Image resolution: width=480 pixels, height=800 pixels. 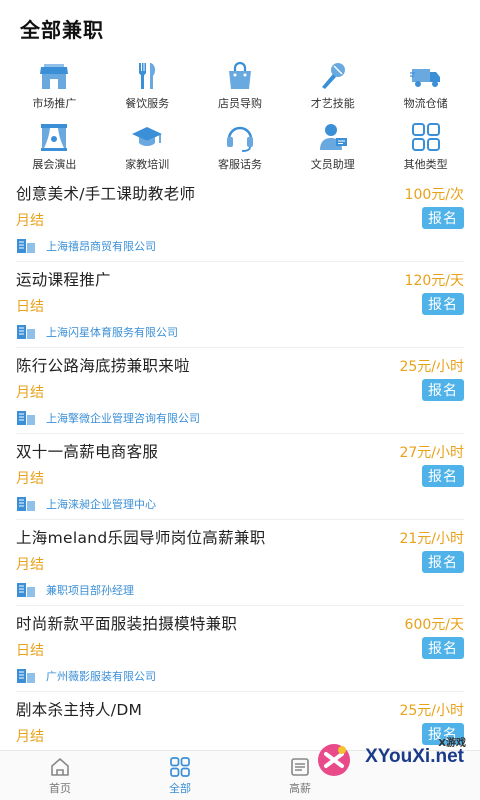 What do you see at coordinates (240, 649) in the screenshot?
I see `job-item: 时尚新款平面服装拍摄模特兼职 600元/天 日结 报名 广州薇影服装有限公司` at bounding box center [240, 649].